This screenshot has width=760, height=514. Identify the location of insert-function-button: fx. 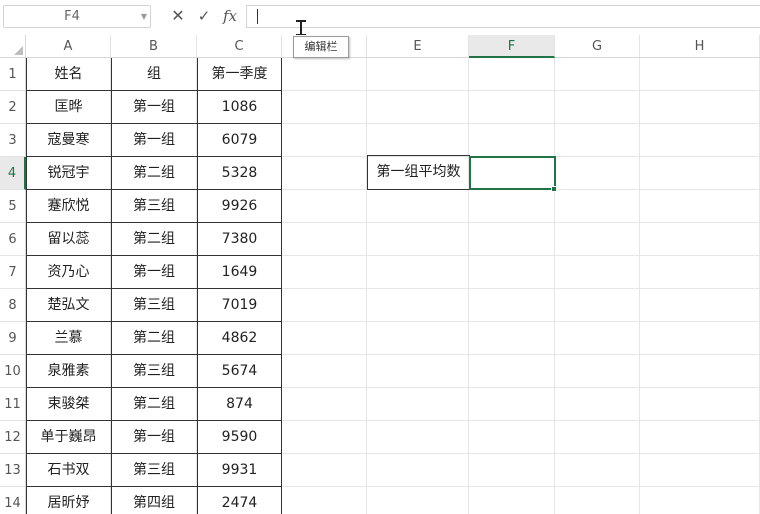
(230, 16).